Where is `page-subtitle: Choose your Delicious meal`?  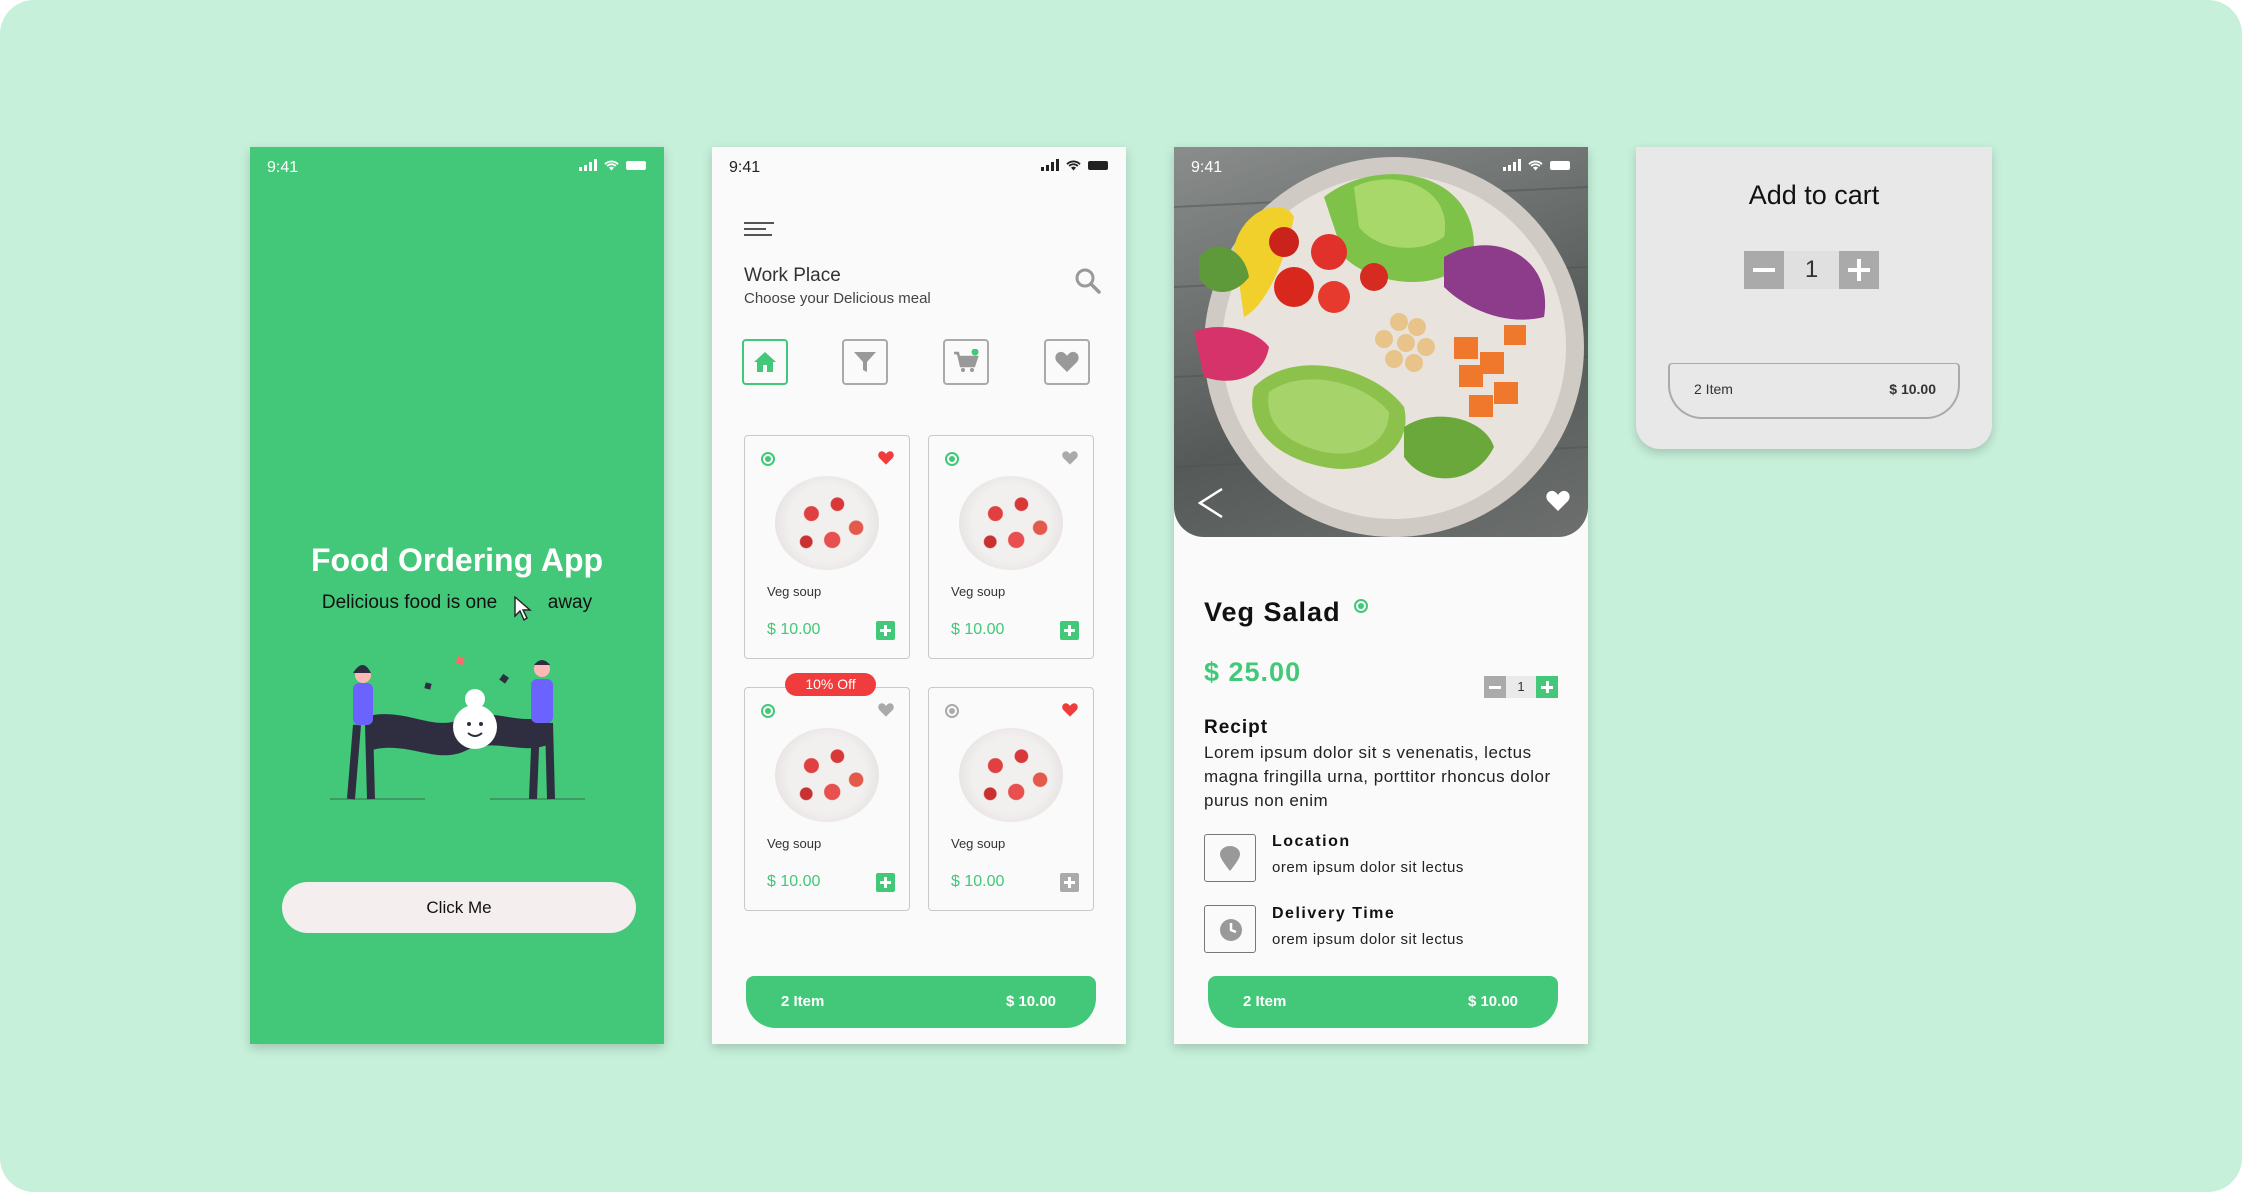
page-subtitle: Choose your Delicious meal is located at coordinates (837, 298).